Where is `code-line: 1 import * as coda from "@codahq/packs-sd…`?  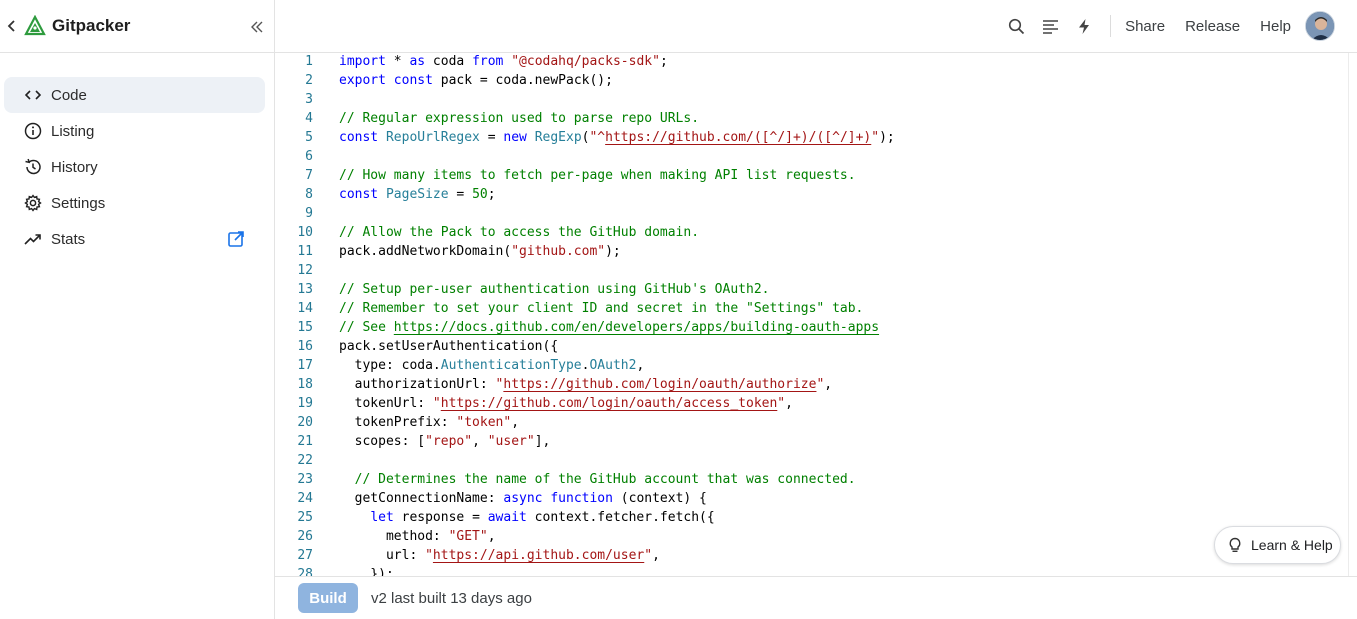
code-line: 1 import * as coda from "@codahq/packs-sd… is located at coordinates (811, 62).